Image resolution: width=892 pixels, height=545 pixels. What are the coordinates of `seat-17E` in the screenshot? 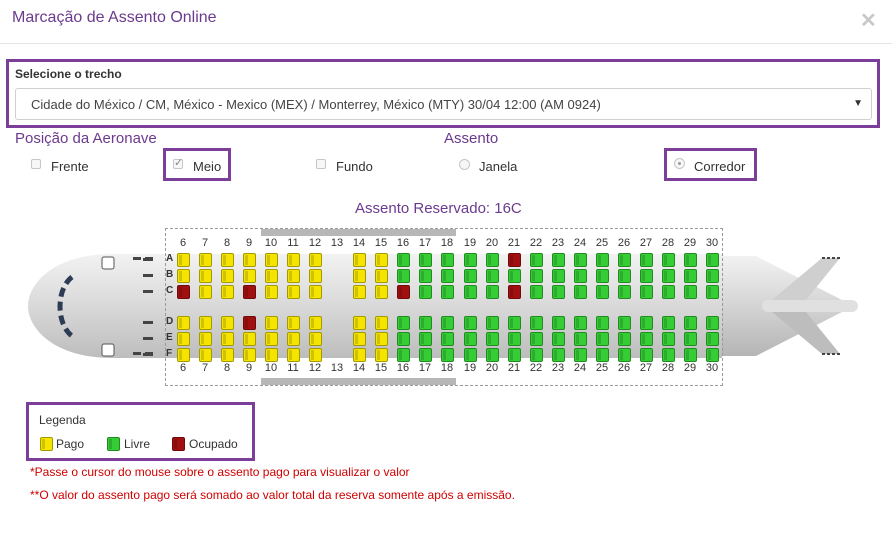 It's located at (425, 339).